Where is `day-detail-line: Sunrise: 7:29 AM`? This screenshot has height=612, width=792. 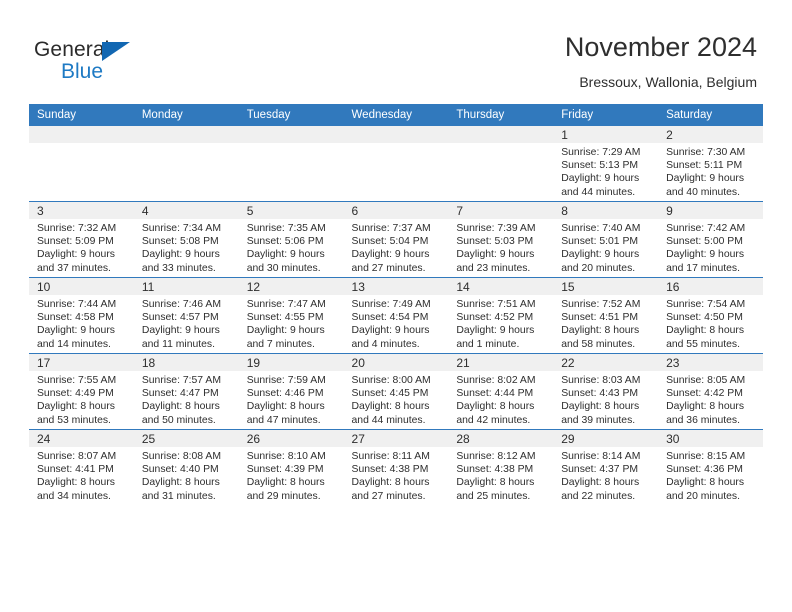 day-detail-line: Sunrise: 7:29 AM is located at coordinates (601, 152).